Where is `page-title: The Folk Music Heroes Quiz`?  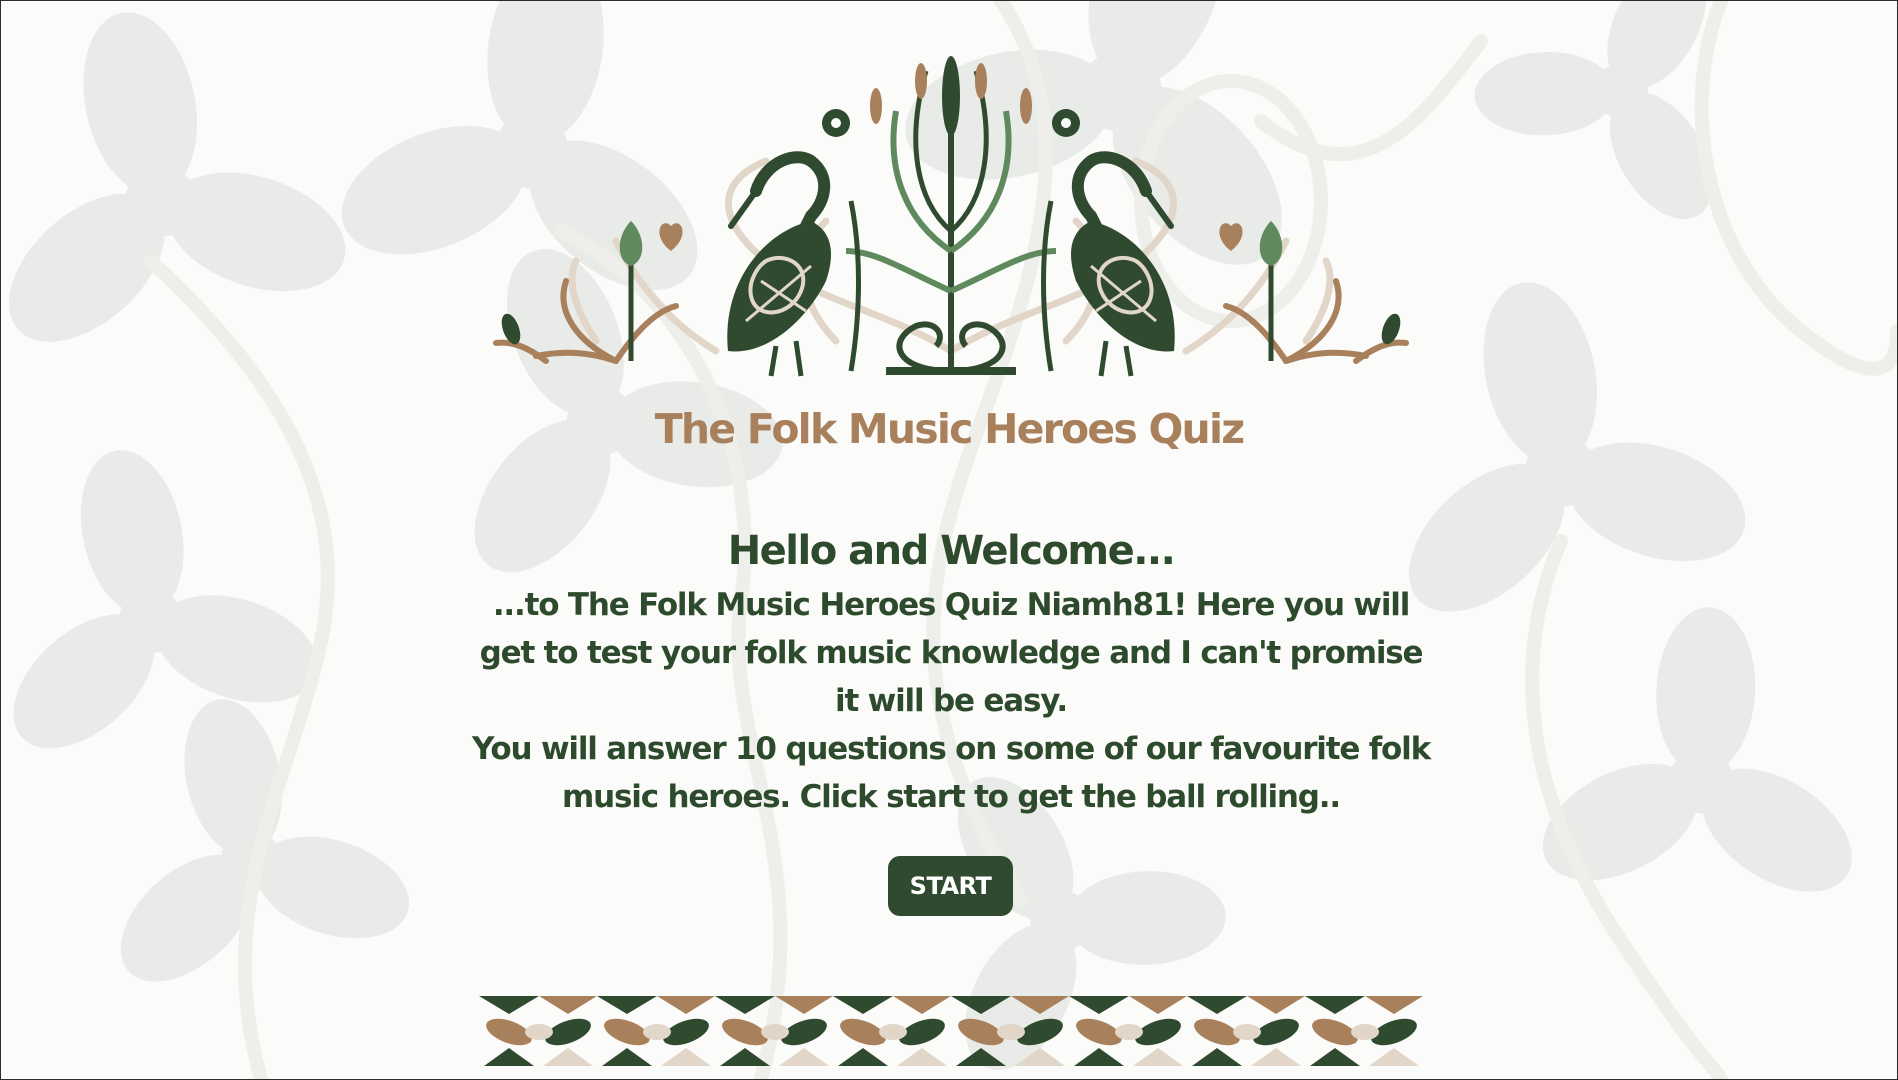 page-title: The Folk Music Heroes Quiz is located at coordinates (949, 429).